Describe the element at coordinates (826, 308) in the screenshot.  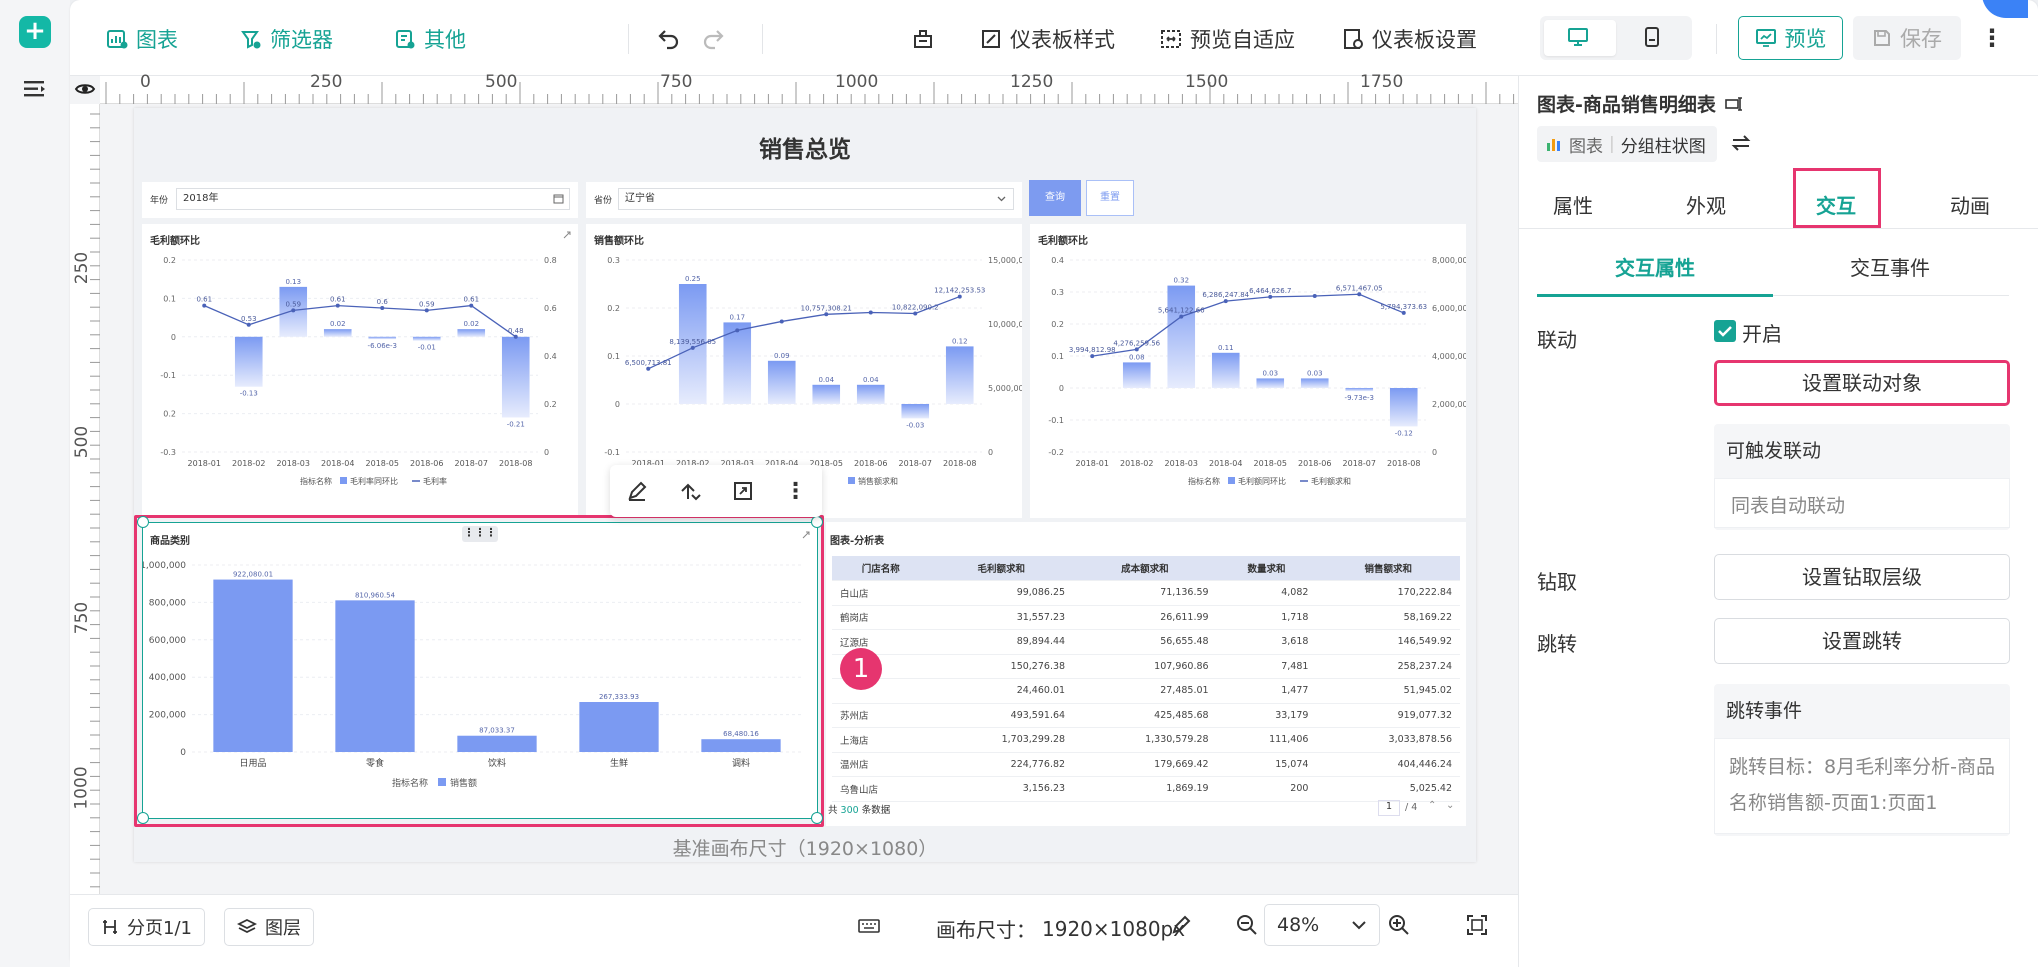
I see `line-data-label: 10,757,308.21` at that location.